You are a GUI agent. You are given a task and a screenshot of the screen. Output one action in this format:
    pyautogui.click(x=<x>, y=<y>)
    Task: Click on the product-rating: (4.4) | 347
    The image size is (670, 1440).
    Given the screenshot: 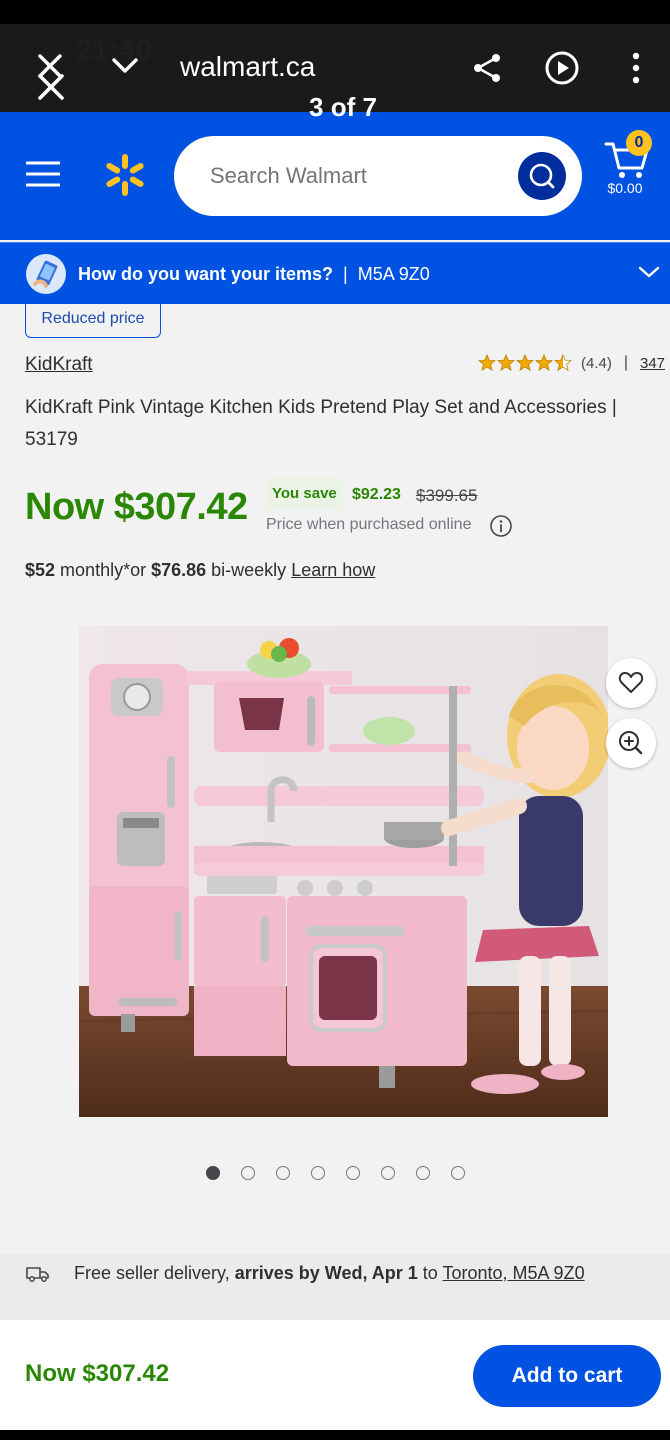 What is the action you would take?
    pyautogui.click(x=571, y=363)
    